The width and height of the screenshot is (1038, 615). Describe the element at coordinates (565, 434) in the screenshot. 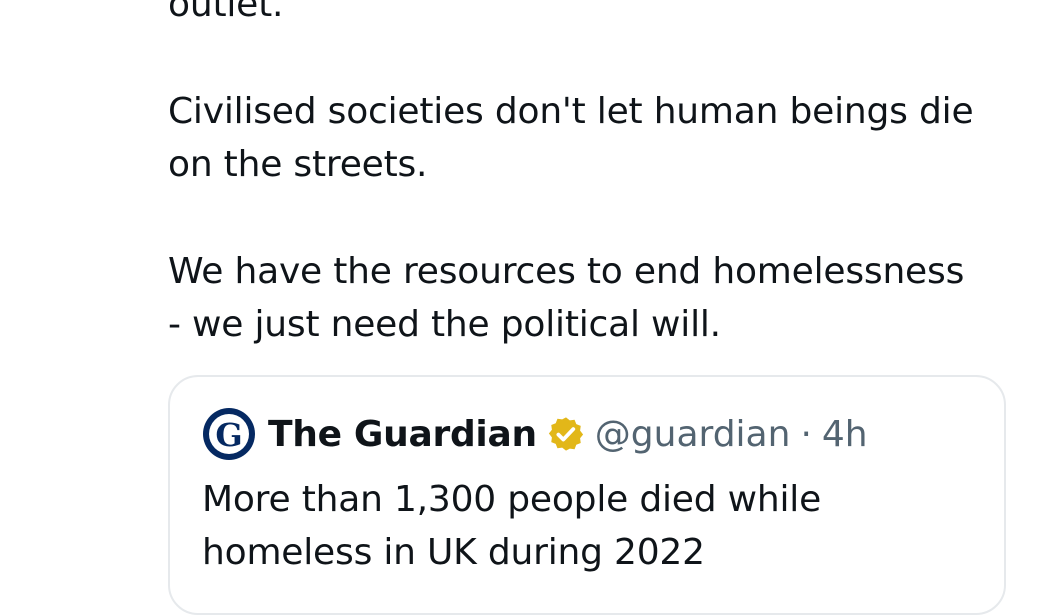

I see `verified-badge-icon` at that location.